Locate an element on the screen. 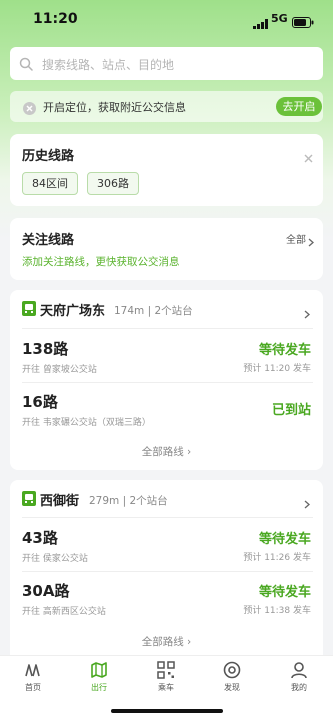 The height and width of the screenshot is (721, 333). route-destination: 开往 曾家坡公交站 is located at coordinates (59, 370).